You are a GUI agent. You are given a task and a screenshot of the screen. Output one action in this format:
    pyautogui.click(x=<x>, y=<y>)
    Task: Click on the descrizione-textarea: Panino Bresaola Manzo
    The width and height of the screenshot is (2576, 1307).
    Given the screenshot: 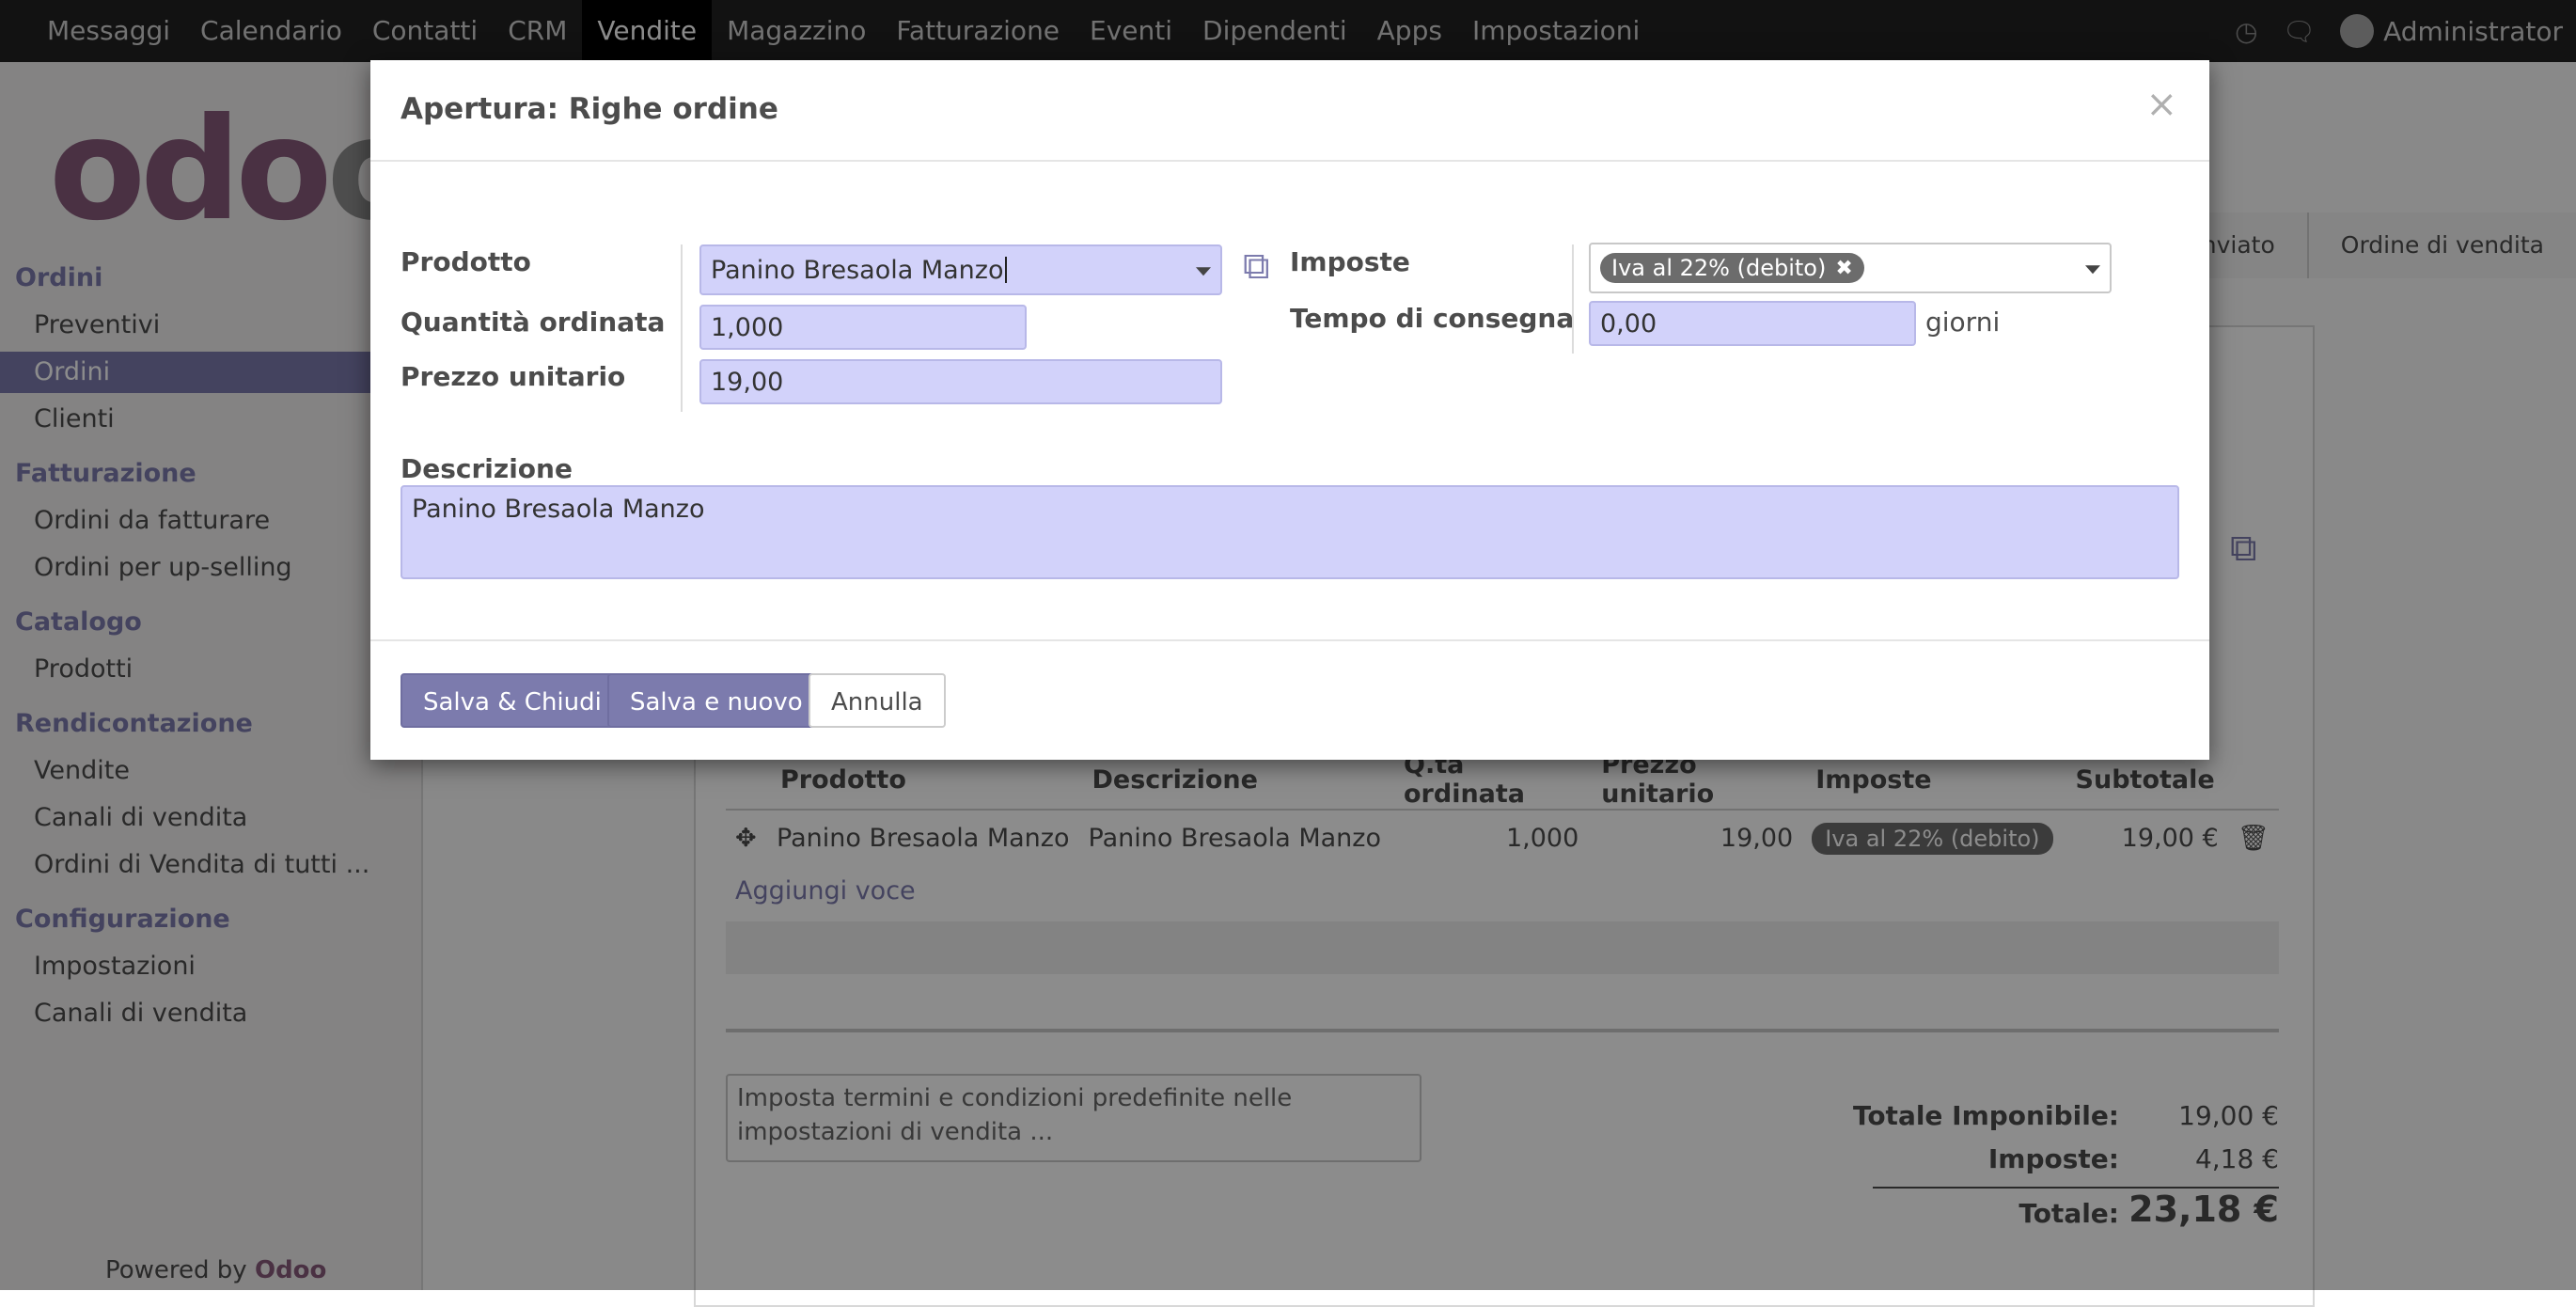 What is the action you would take?
    pyautogui.click(x=1290, y=532)
    